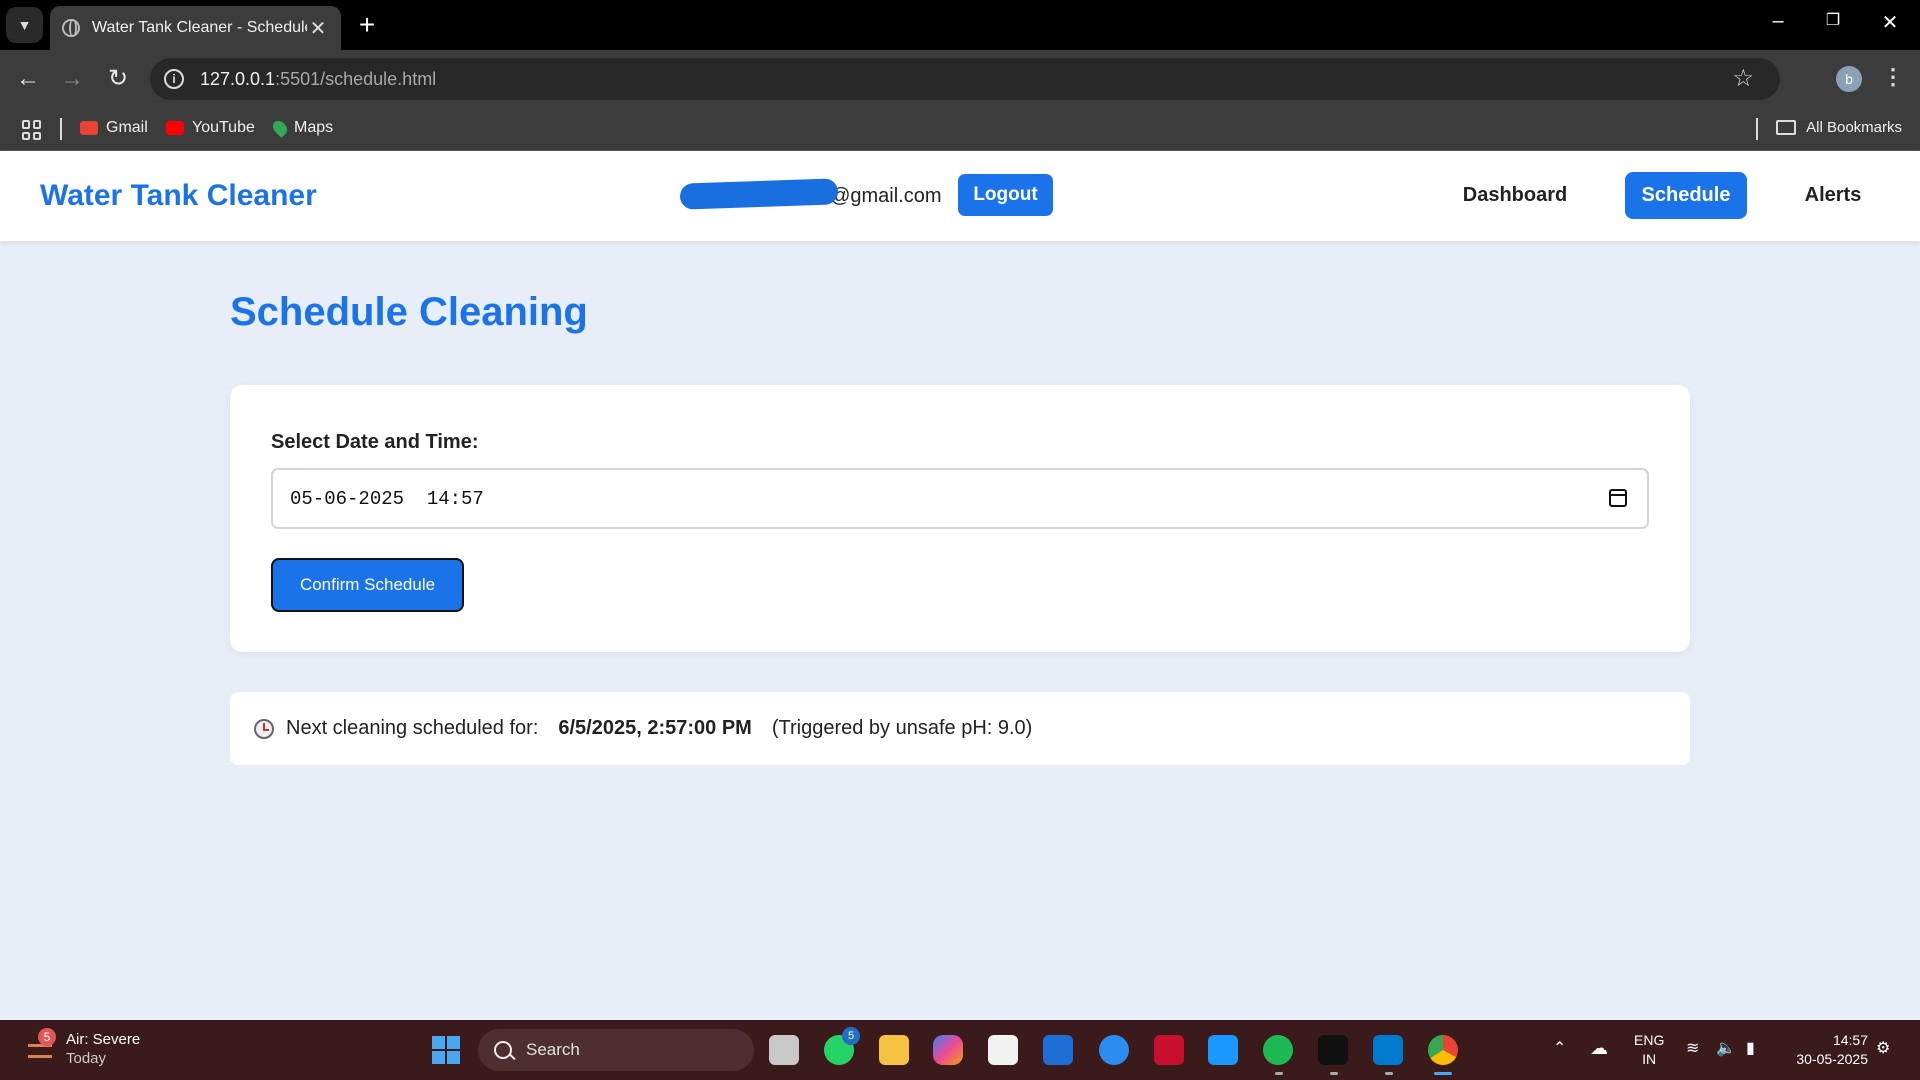 The image size is (1920, 1080). I want to click on weather-sub: Today, so click(86, 1058).